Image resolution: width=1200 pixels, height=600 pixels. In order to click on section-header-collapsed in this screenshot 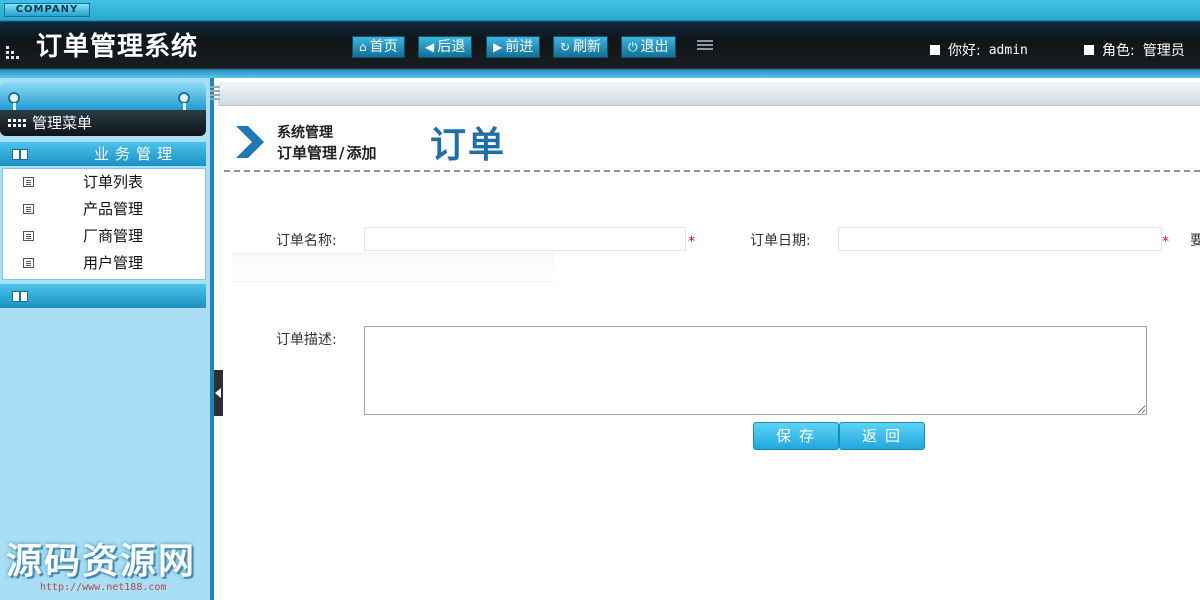, I will do `click(103, 296)`.